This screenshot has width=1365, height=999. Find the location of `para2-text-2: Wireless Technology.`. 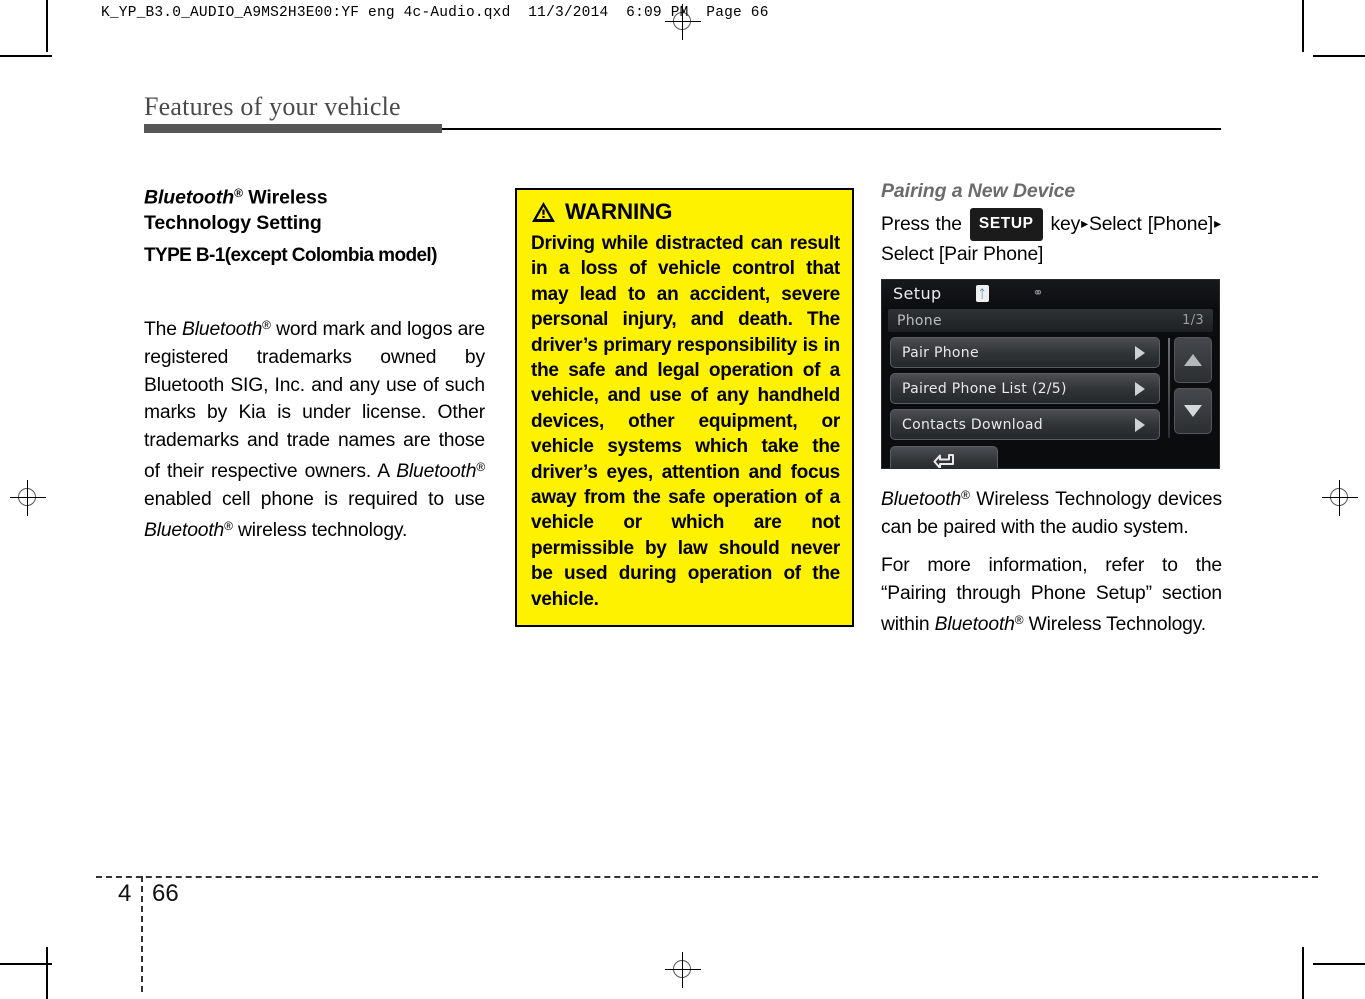

para2-text-2: Wireless Technology. is located at coordinates (1115, 625).